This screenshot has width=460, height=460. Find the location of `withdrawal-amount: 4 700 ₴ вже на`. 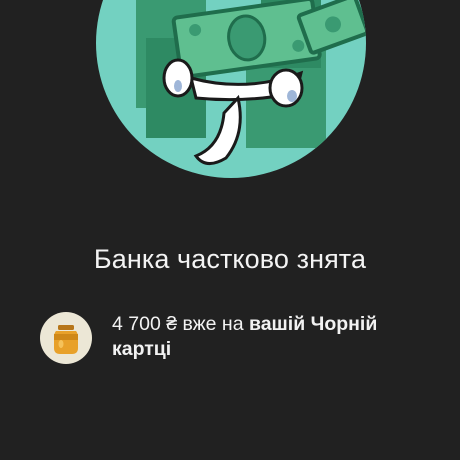

withdrawal-amount: 4 700 ₴ вже на is located at coordinates (178, 324).